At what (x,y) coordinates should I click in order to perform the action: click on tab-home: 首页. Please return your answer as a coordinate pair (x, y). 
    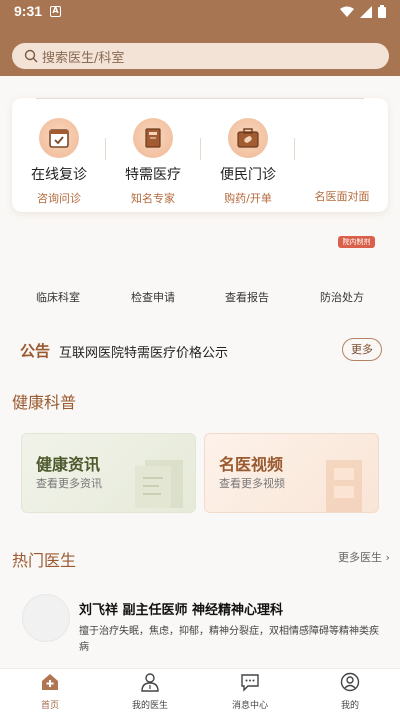
    Looking at the image, I should click on (50, 691).